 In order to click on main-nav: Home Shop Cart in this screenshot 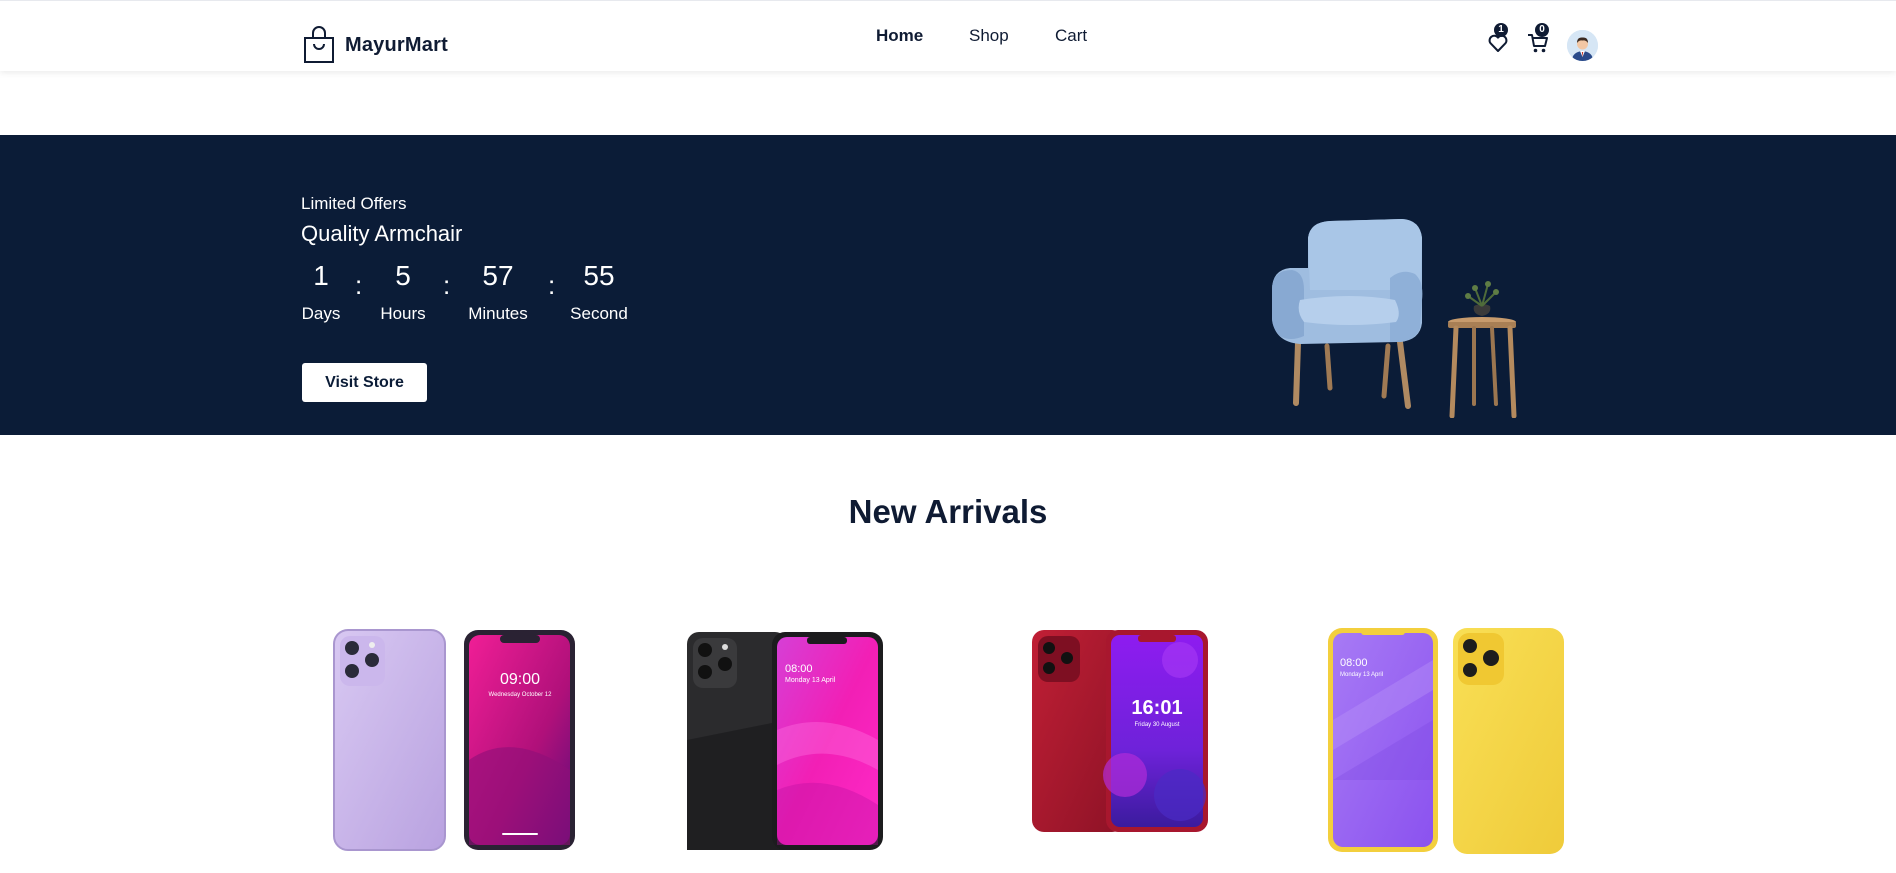, I will do `click(948, 37)`.